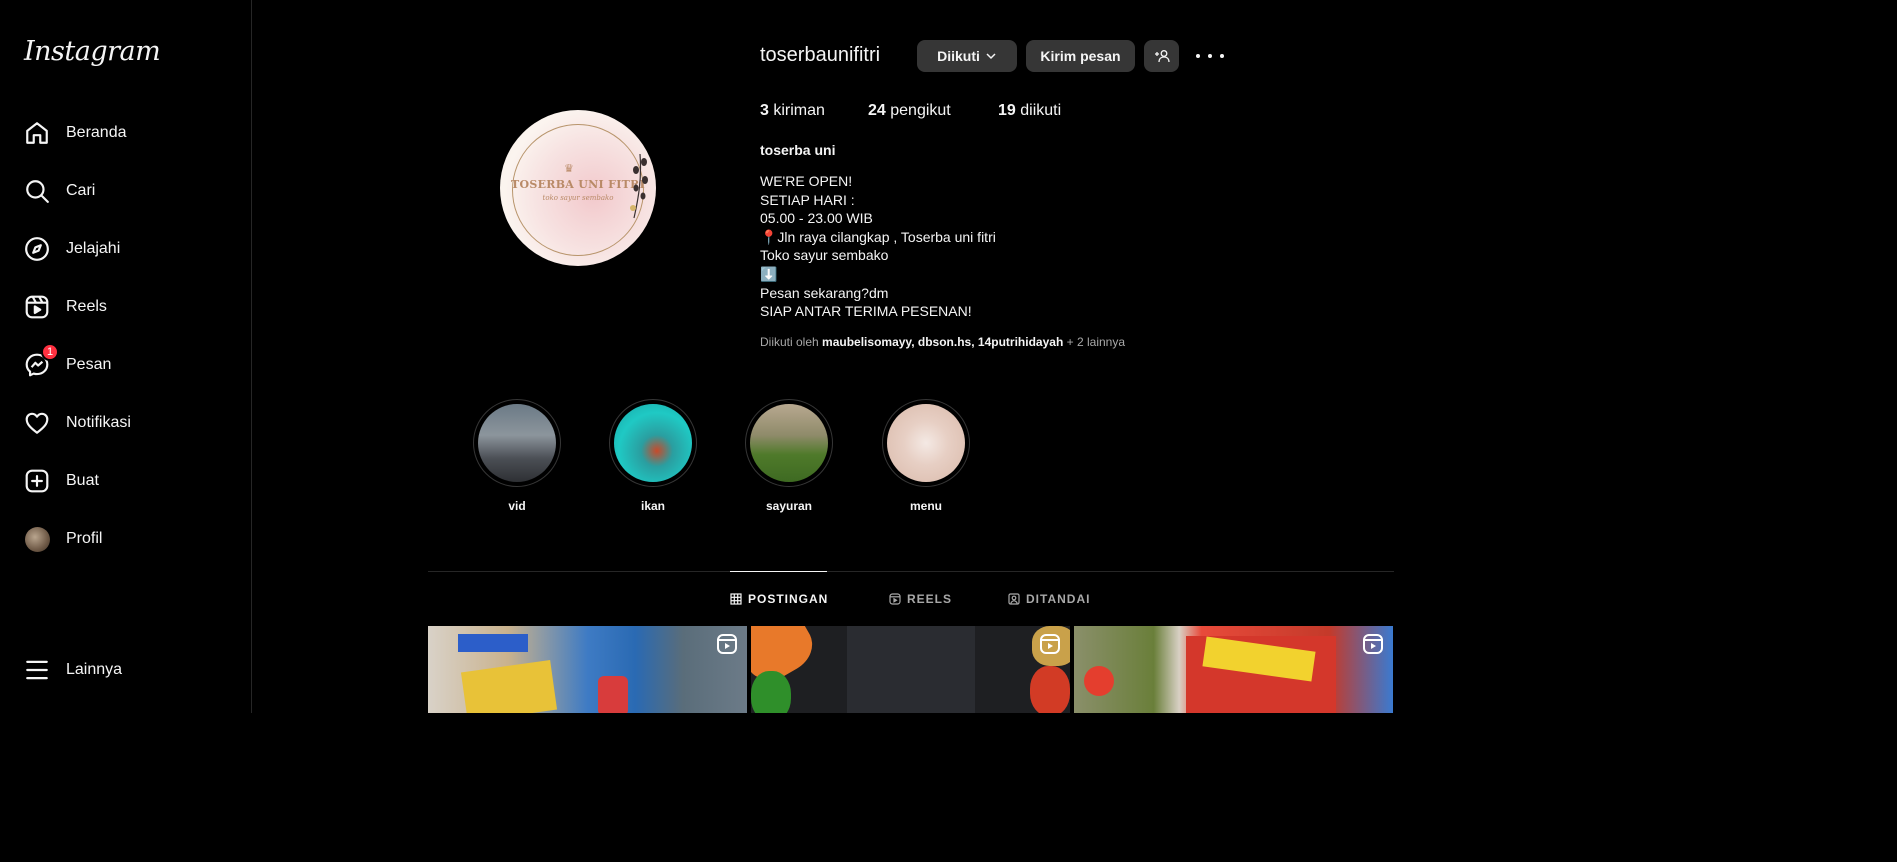  I want to click on followers-stat: 24 pengikut, so click(909, 111).